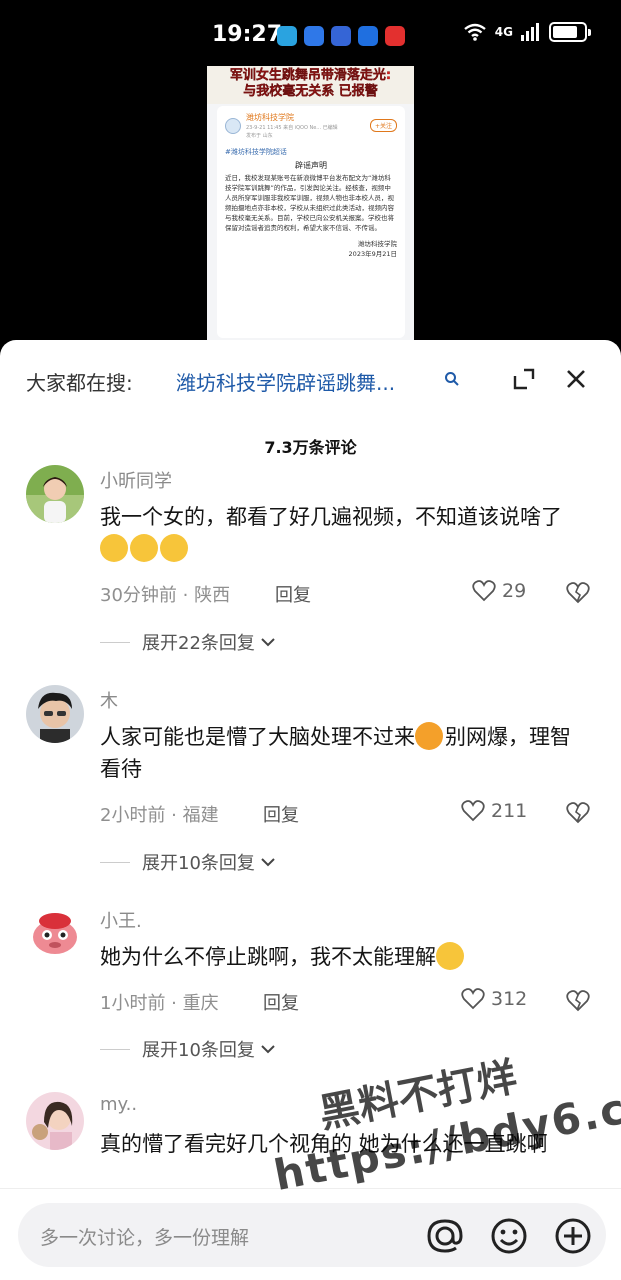 The height and width of the screenshot is (1280, 621). I want to click on search-icon, so click(452, 379).